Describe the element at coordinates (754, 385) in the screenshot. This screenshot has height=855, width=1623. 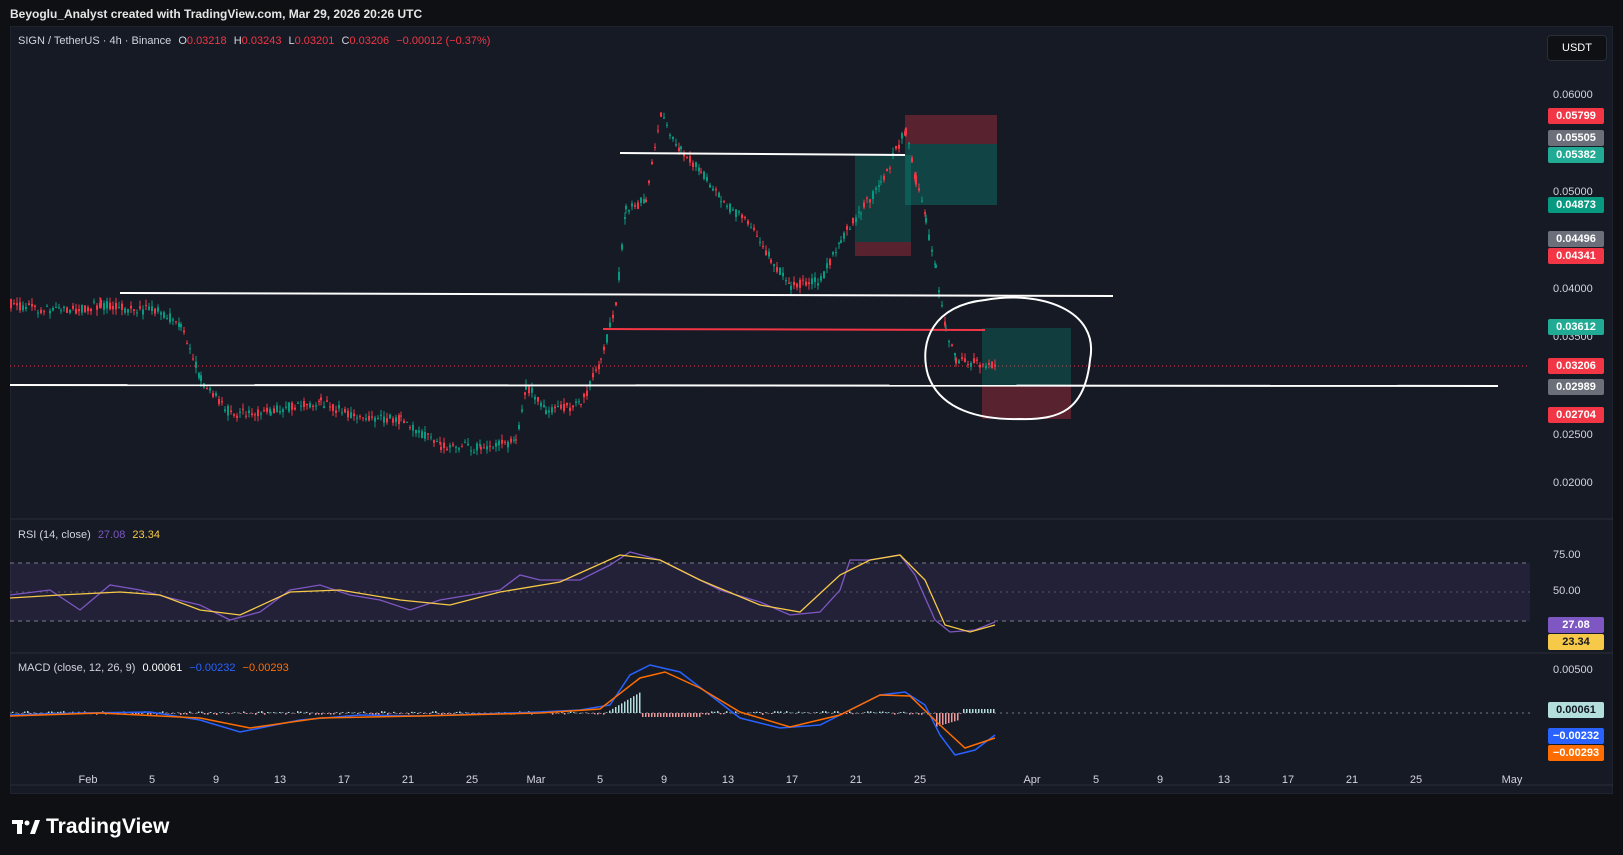
I see `support-line` at that location.